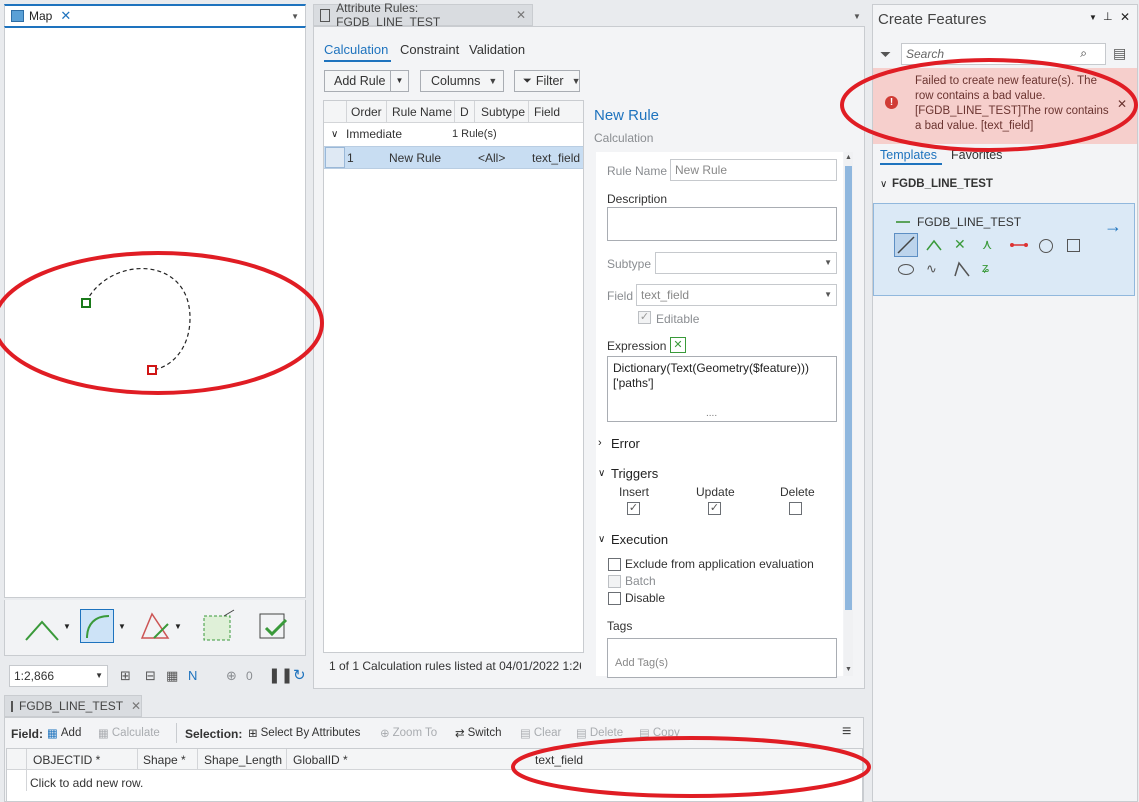  What do you see at coordinates (644, 317) in the screenshot?
I see `editable-checkbox: ✓` at bounding box center [644, 317].